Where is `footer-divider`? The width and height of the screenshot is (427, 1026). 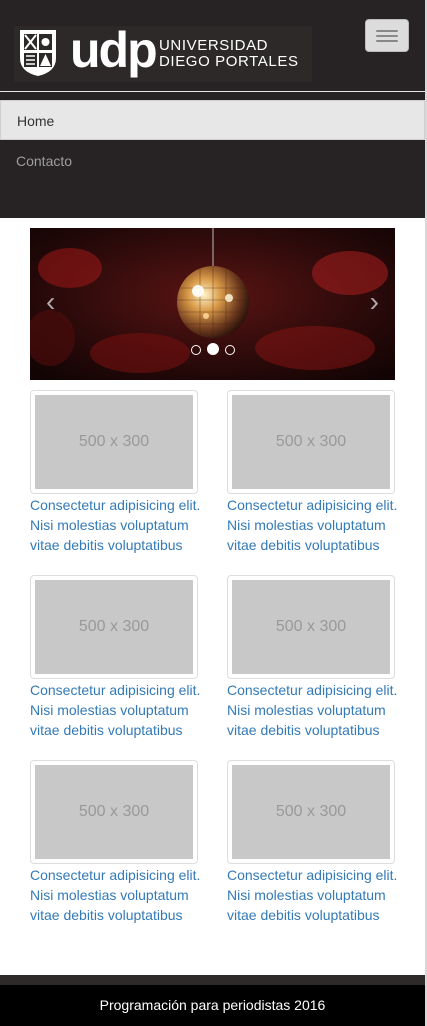
footer-divider is located at coordinates (212, 980).